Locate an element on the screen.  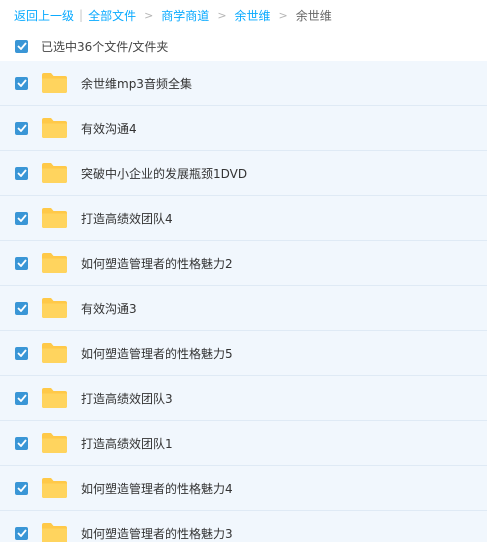
breadcrumb-item-parent: 余世维 is located at coordinates (253, 15).